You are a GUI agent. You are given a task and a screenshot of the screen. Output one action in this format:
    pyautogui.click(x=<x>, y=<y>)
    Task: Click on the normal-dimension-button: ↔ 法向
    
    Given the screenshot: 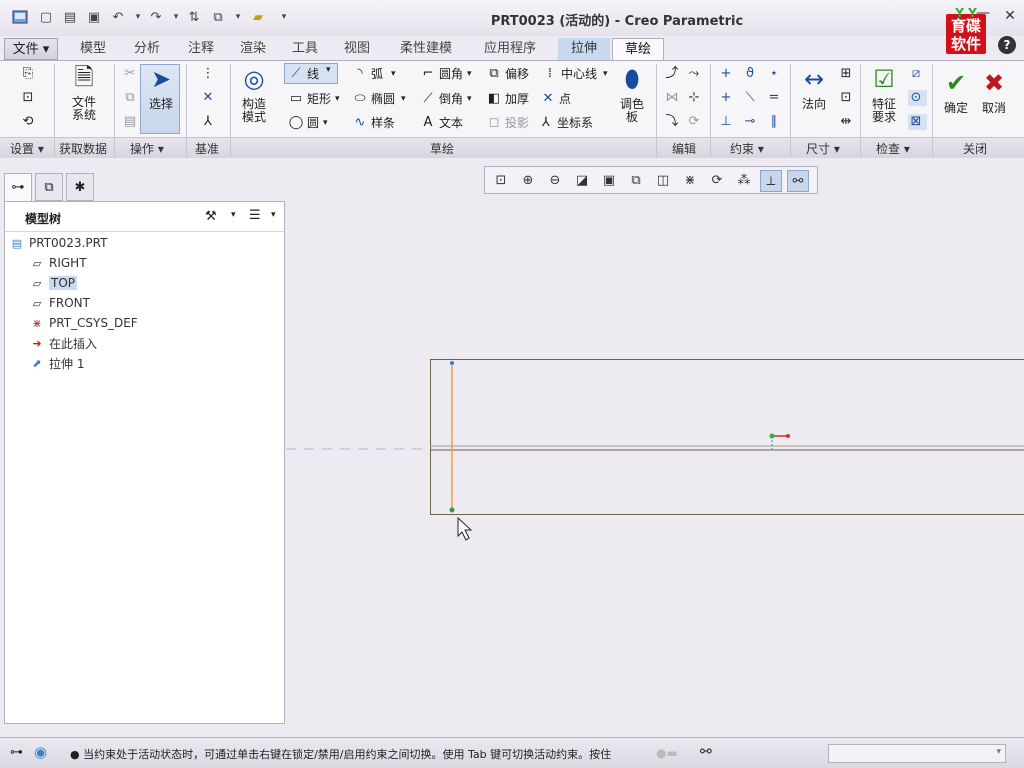 What is the action you would take?
    pyautogui.click(x=814, y=88)
    